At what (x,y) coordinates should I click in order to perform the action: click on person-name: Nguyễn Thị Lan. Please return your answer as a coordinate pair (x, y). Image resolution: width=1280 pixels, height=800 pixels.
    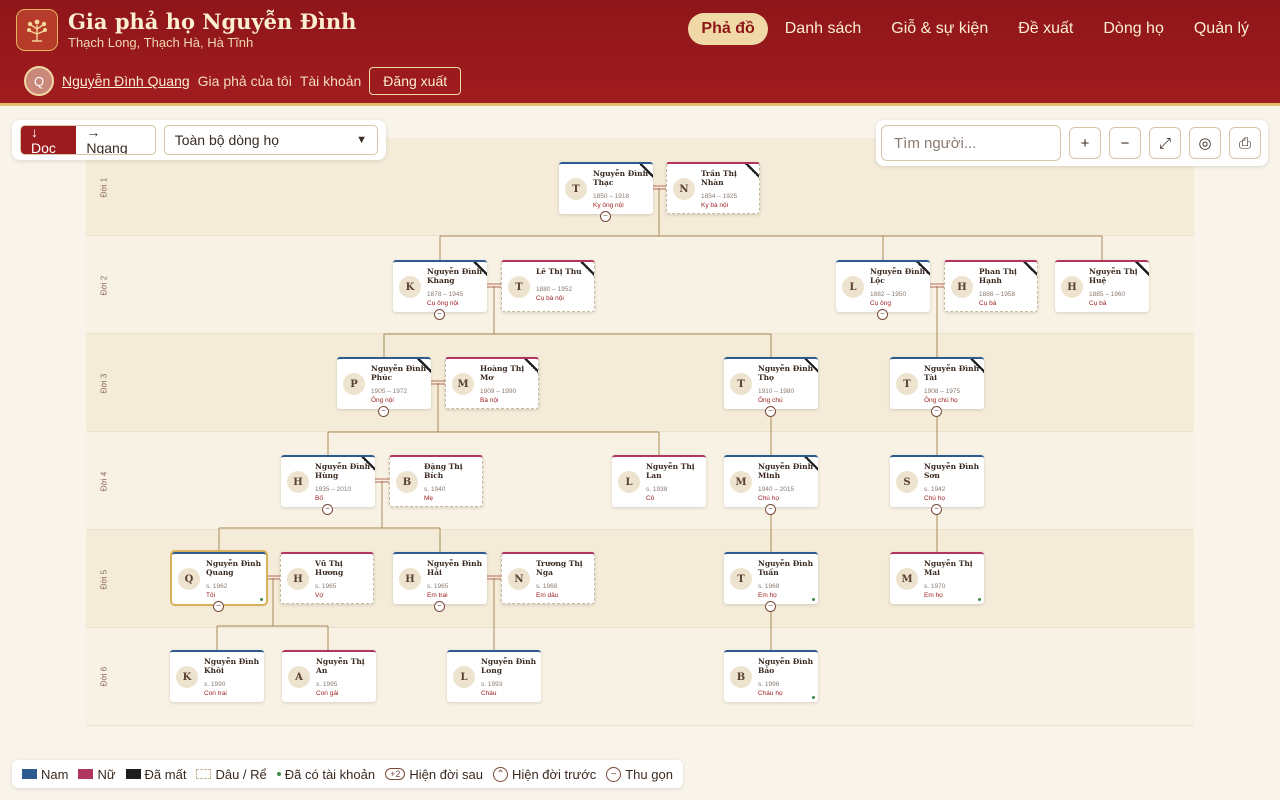
    Looking at the image, I should click on (670, 471).